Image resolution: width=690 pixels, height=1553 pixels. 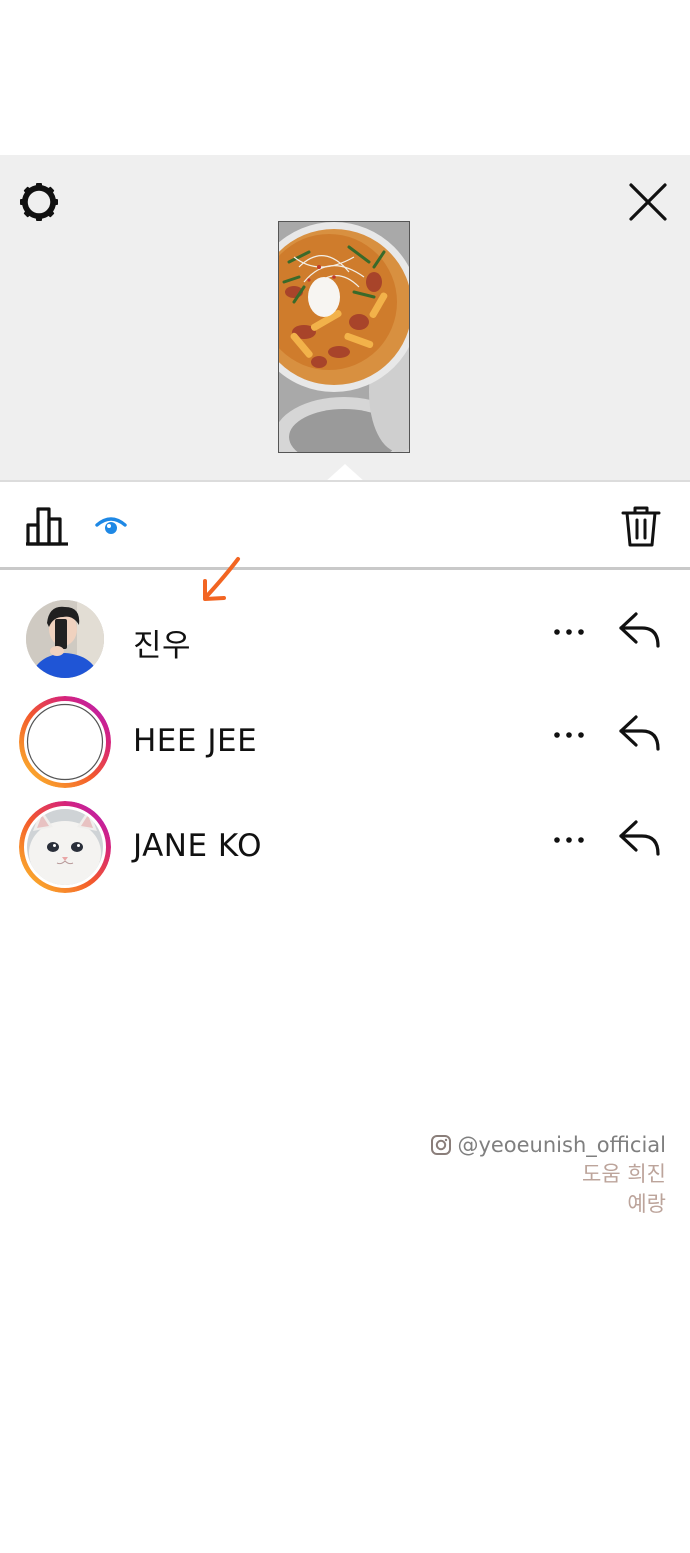 I want to click on close-icon, so click(x=648, y=202).